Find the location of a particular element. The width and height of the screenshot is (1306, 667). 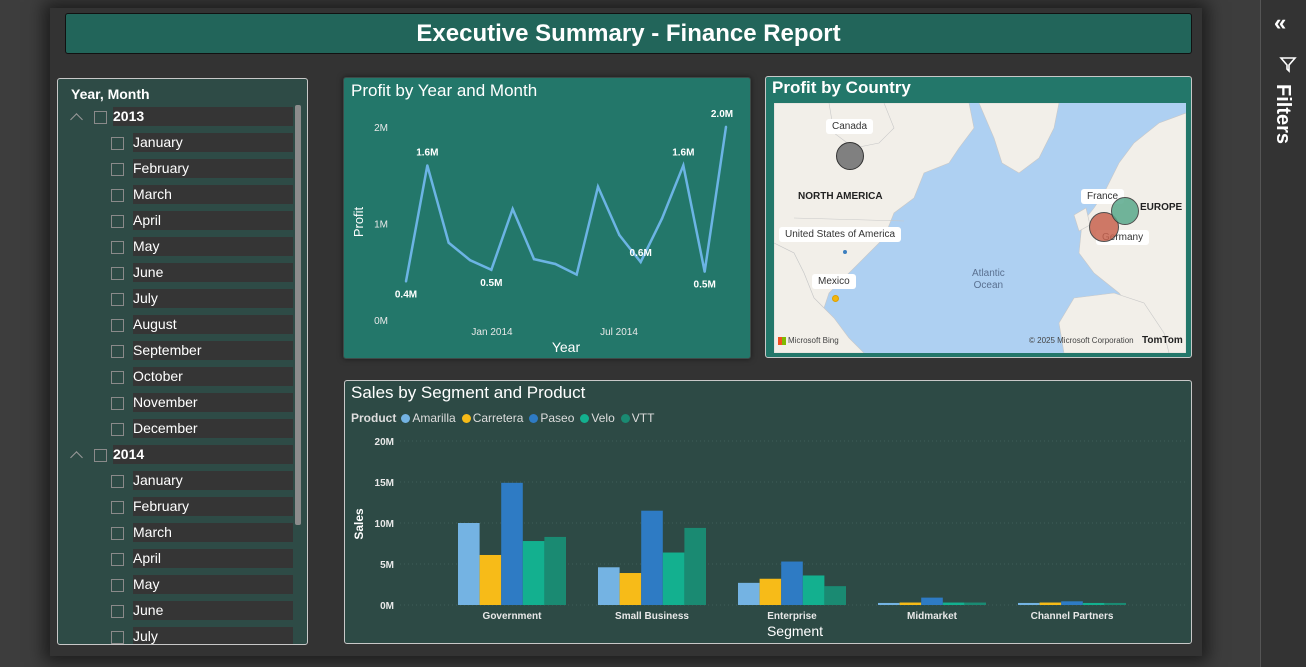

slicer-month-october is located at coordinates (117, 377).